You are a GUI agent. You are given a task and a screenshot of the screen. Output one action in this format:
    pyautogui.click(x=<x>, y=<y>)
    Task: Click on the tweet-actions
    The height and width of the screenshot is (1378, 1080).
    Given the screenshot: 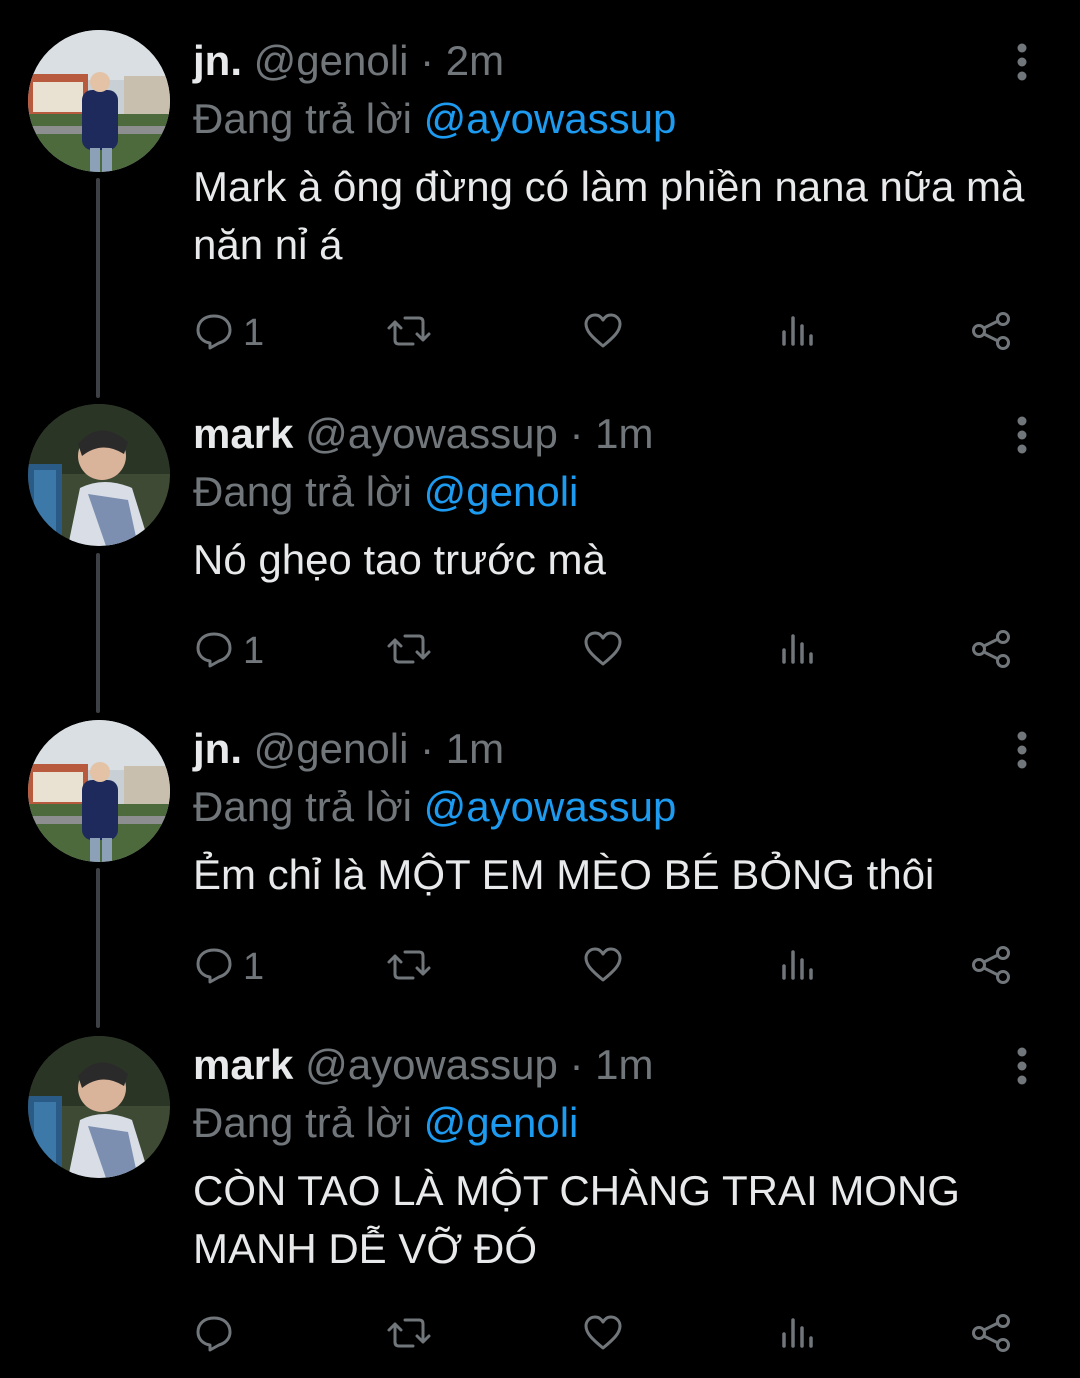 What is the action you would take?
    pyautogui.click(x=608, y=1335)
    